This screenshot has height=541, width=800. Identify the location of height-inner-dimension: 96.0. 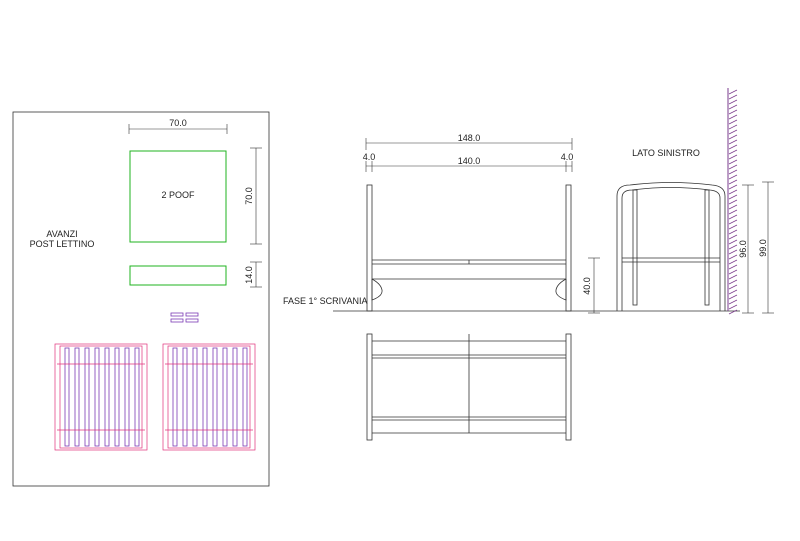
(746, 249).